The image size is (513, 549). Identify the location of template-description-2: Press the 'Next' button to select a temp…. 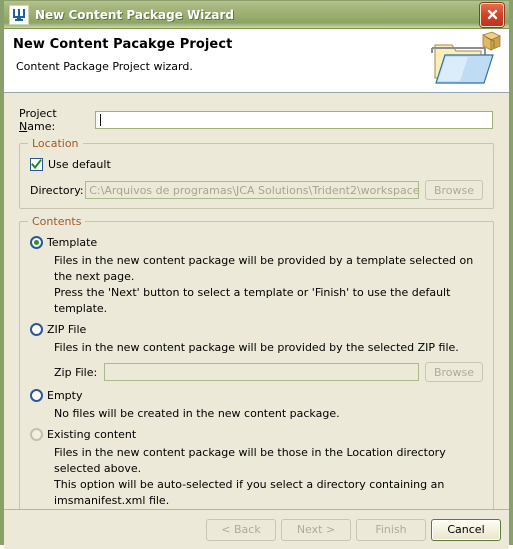
(252, 300).